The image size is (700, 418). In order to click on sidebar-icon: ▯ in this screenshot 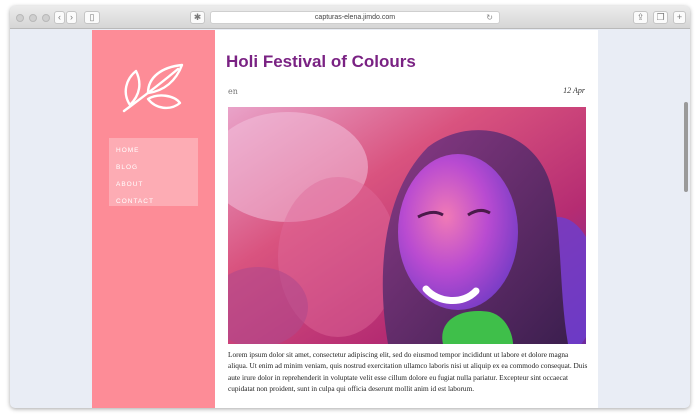, I will do `click(92, 17)`.